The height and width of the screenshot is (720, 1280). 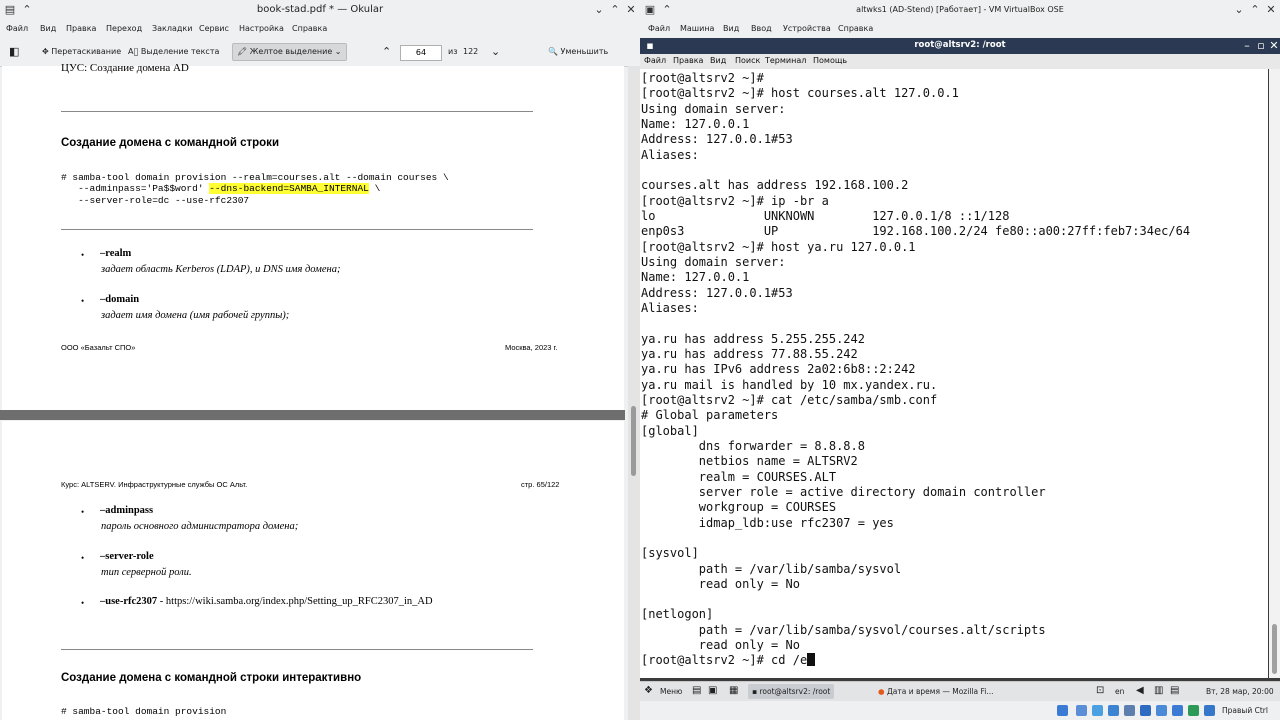 What do you see at coordinates (634, 393) in the screenshot?
I see `okular-scrollbar` at bounding box center [634, 393].